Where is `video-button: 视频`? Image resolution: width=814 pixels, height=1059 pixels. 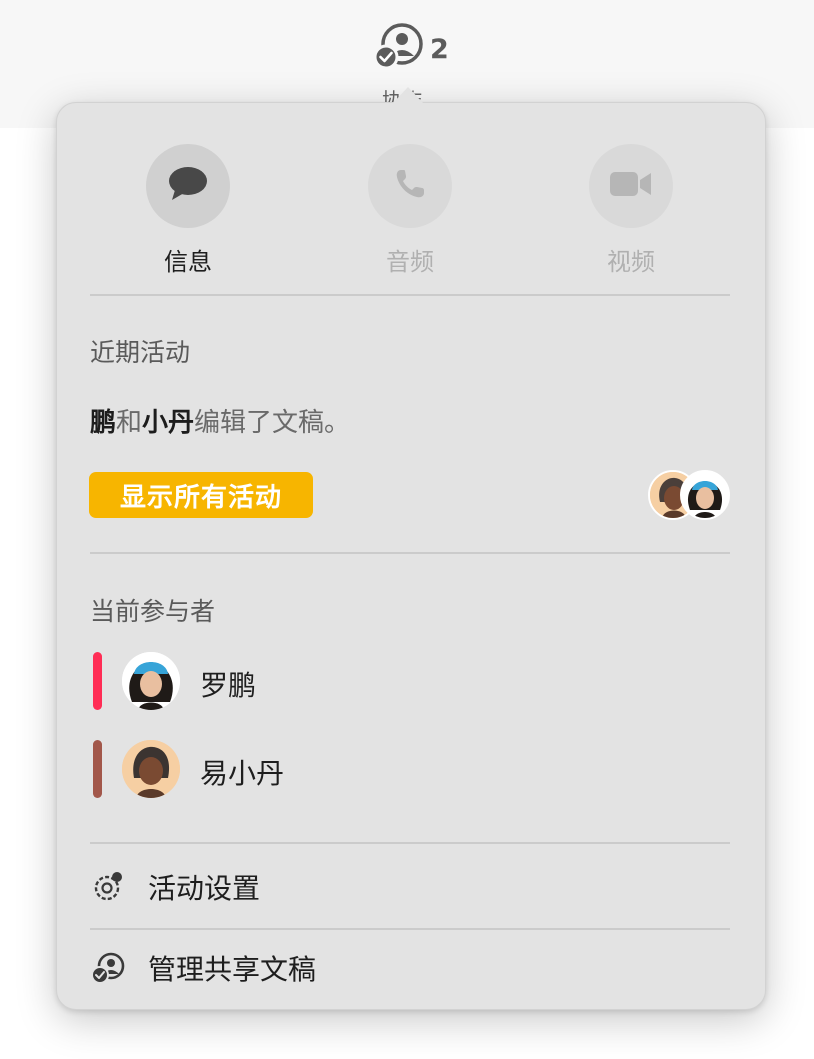 video-button: 视频 is located at coordinates (631, 210).